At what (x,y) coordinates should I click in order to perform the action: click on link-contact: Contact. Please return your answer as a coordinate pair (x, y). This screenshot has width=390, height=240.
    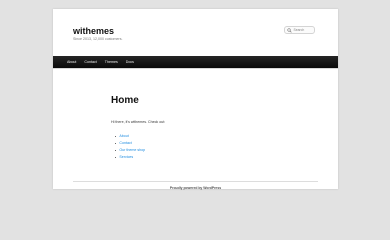
    Looking at the image, I should click on (125, 143).